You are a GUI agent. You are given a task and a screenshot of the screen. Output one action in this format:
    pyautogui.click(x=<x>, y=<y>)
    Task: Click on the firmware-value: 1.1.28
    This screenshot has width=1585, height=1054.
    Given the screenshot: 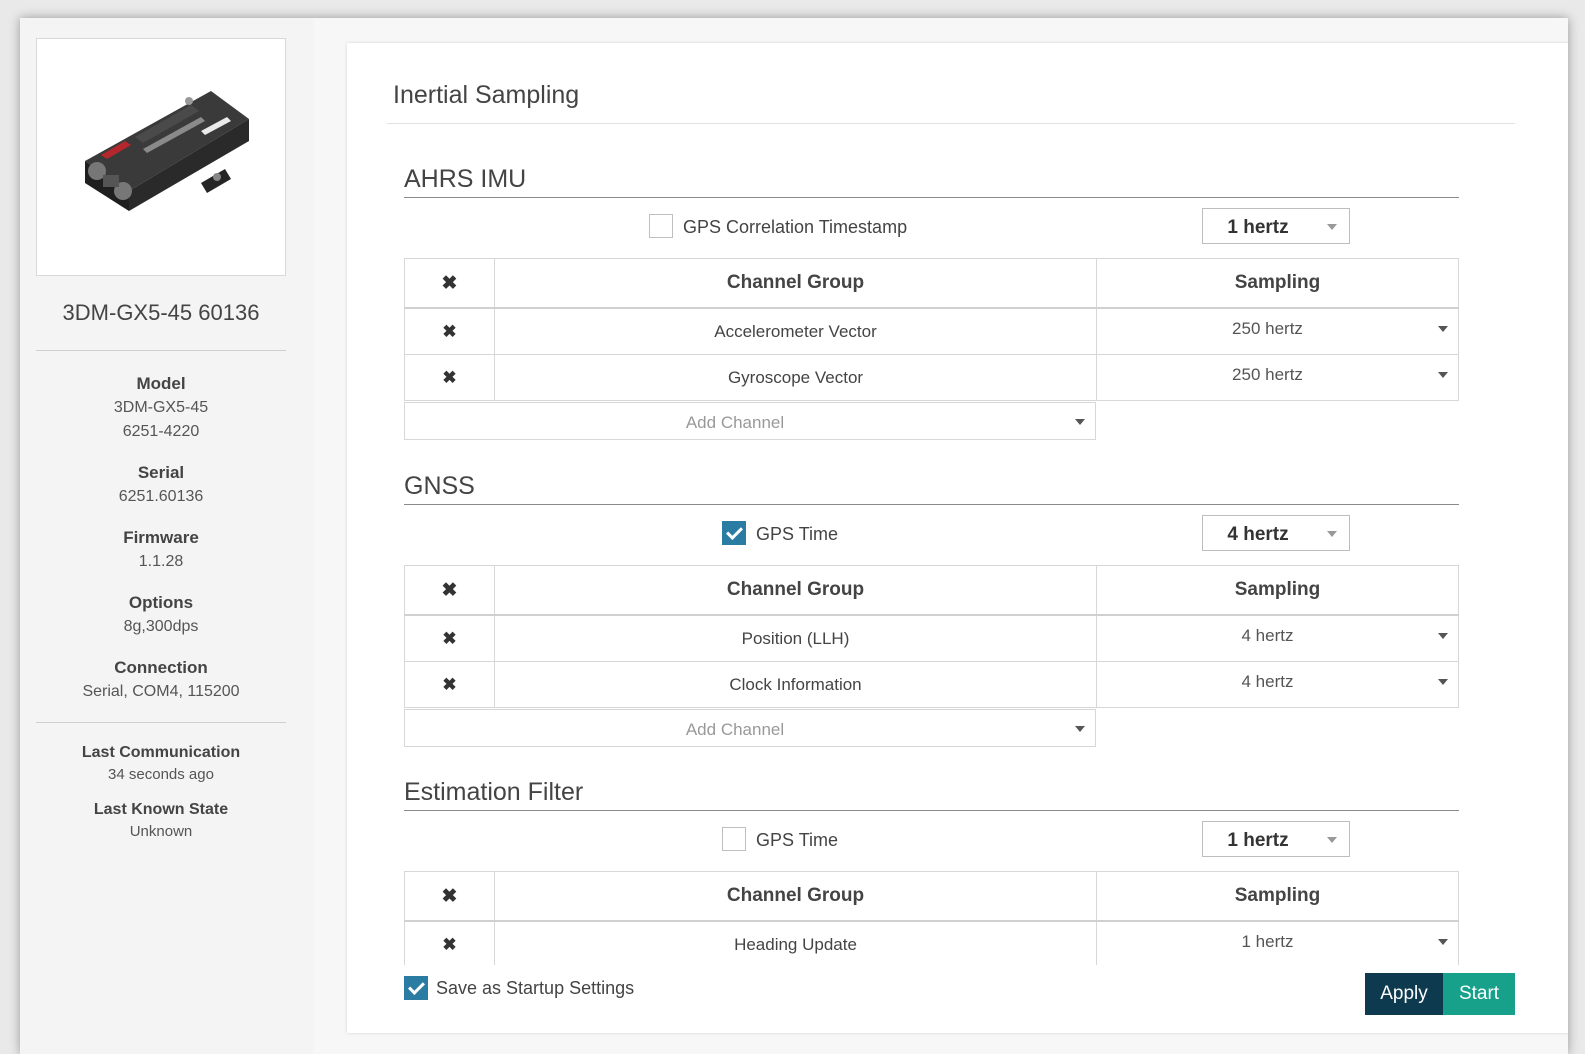 What is the action you would take?
    pyautogui.click(x=161, y=561)
    